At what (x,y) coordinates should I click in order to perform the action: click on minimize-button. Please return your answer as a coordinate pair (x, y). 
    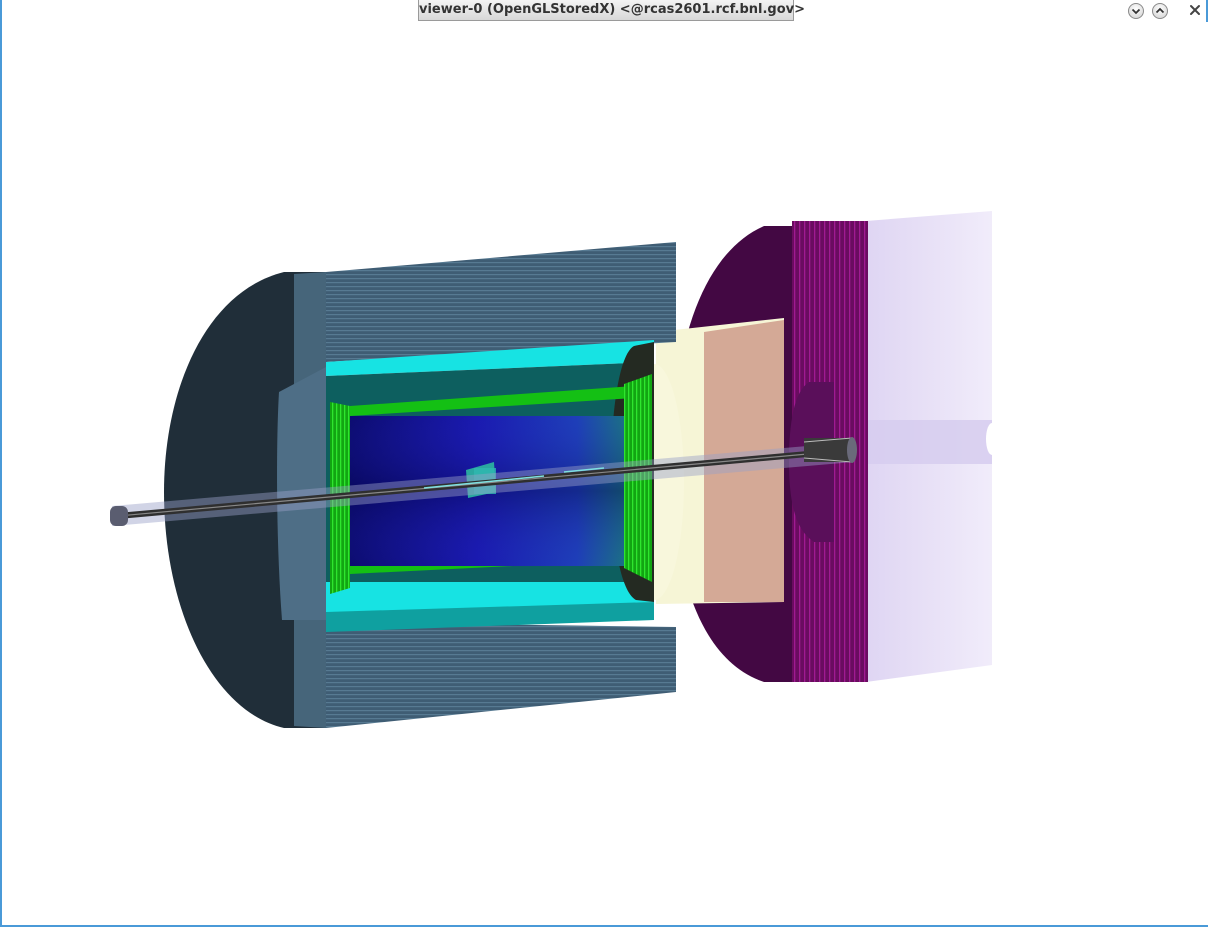
    Looking at the image, I should click on (1136, 11).